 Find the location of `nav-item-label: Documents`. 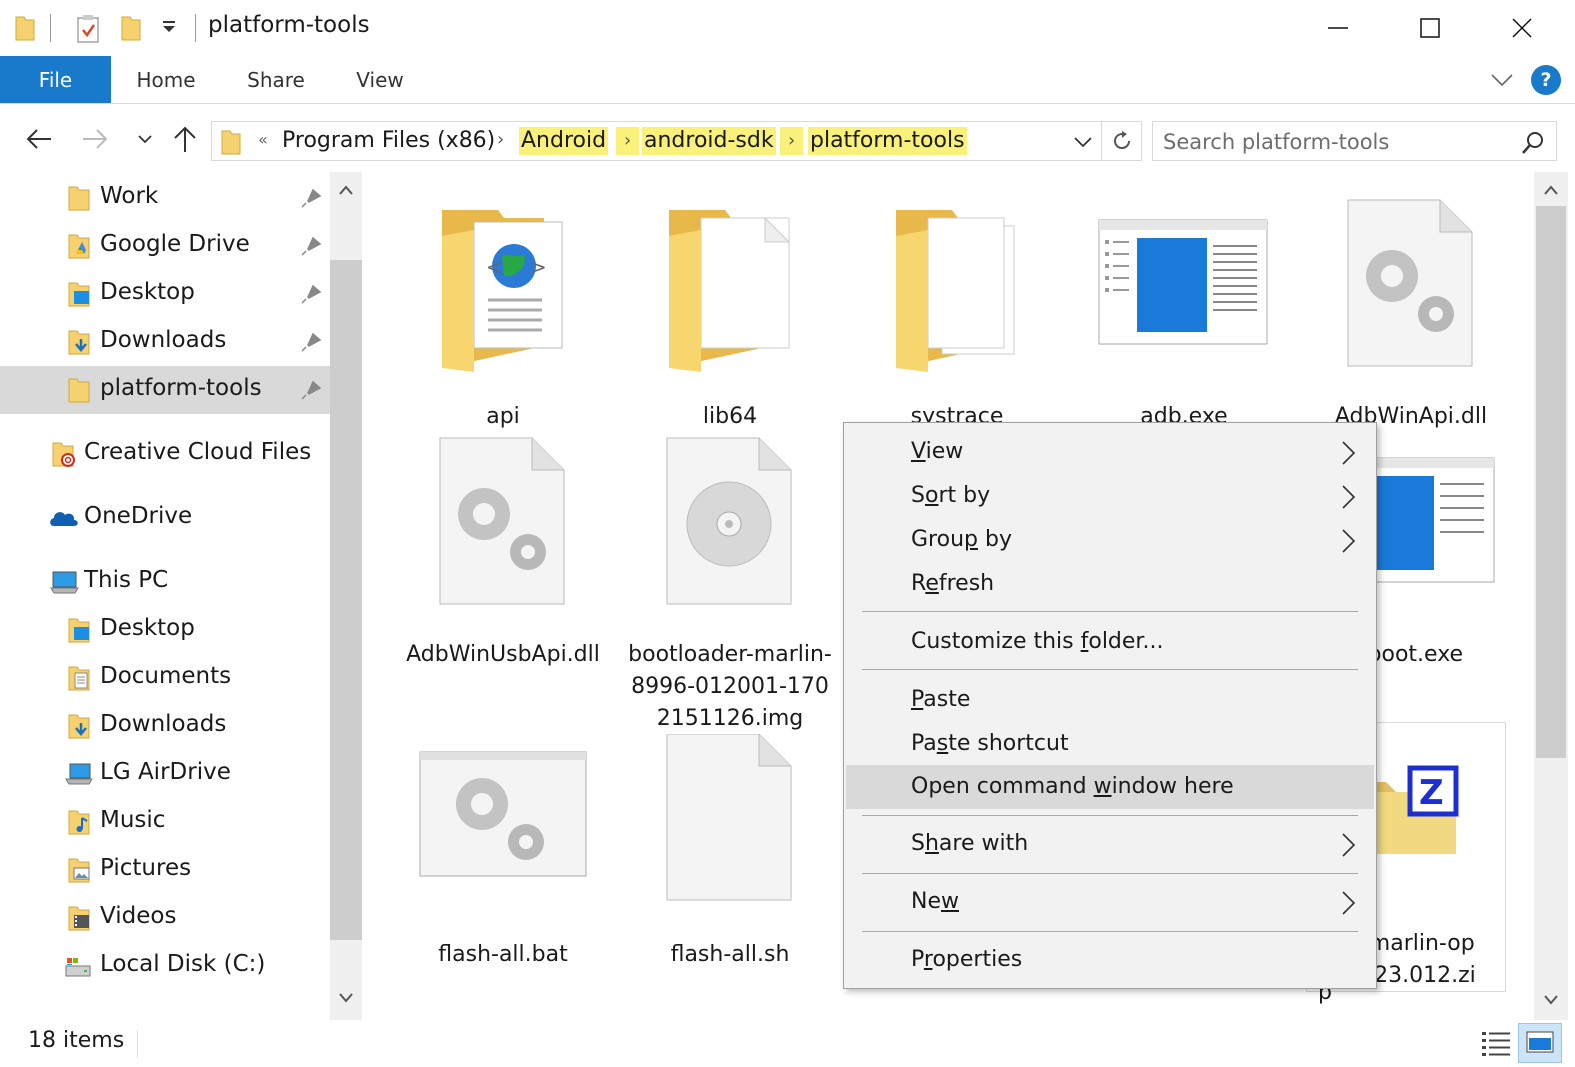

nav-item-label: Documents is located at coordinates (166, 676).